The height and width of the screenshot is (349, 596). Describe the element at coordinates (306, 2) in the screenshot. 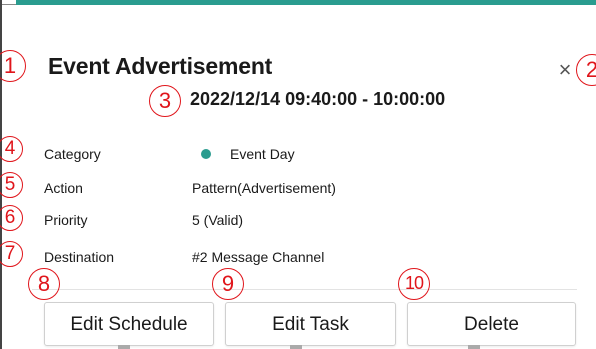

I see `dialog-top-accent-bar` at that location.